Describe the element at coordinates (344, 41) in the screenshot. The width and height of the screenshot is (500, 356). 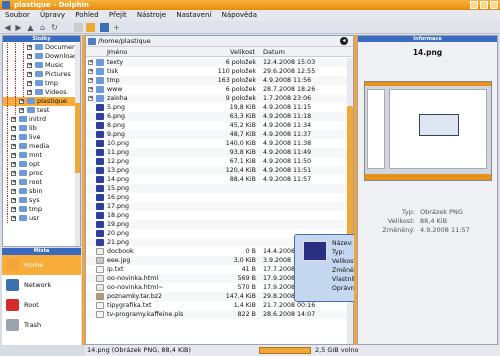
I see `clear-location-icon: ◂` at that location.